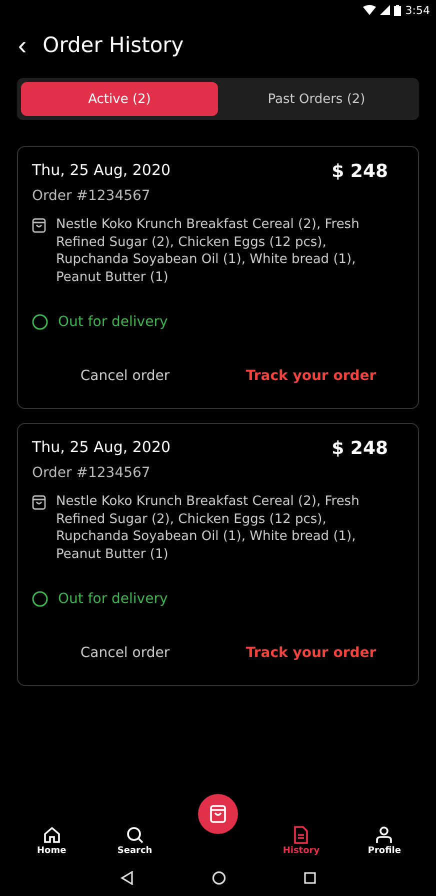 The image size is (436, 896). What do you see at coordinates (135, 835) in the screenshot?
I see `search-icon` at bounding box center [135, 835].